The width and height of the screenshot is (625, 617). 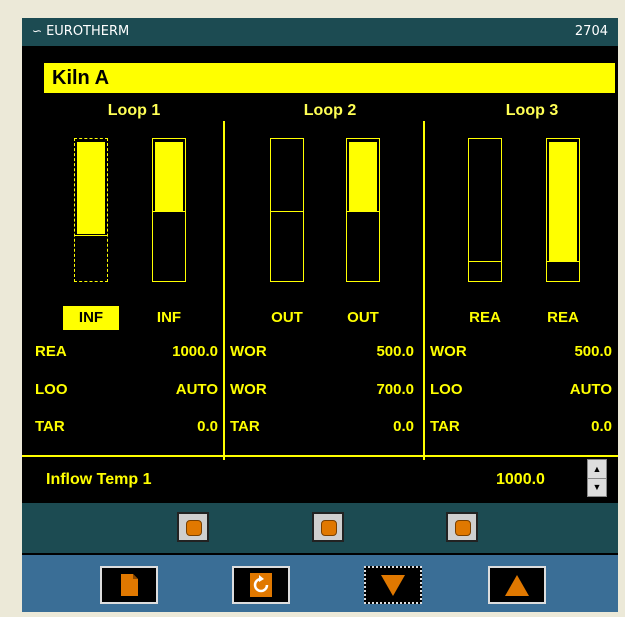 I want to click on loop-2-heading: Loop 2, so click(x=330, y=110).